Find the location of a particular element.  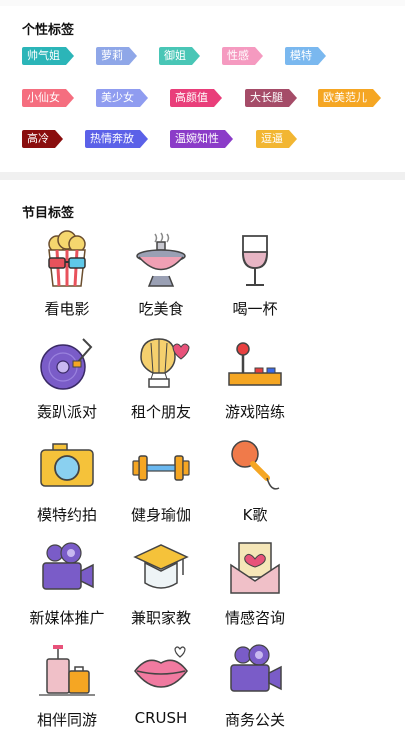

program-item-emotion: 情感咨询 is located at coordinates (255, 583).